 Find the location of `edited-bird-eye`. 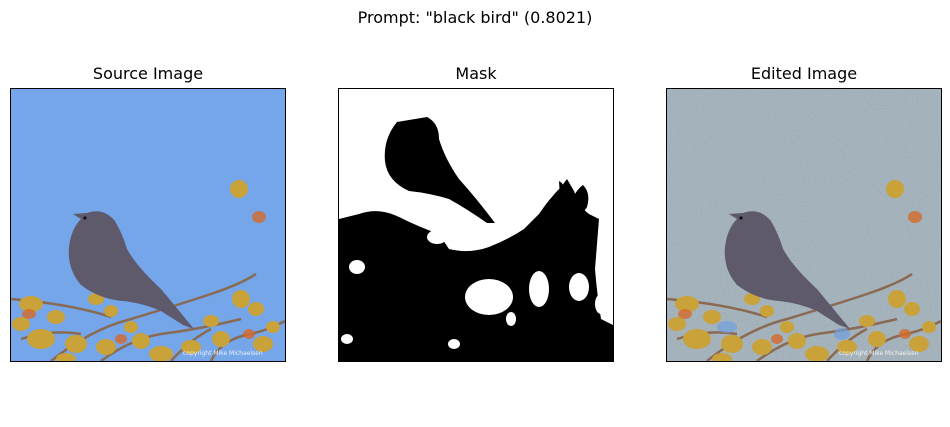

edited-bird-eye is located at coordinates (741, 218).